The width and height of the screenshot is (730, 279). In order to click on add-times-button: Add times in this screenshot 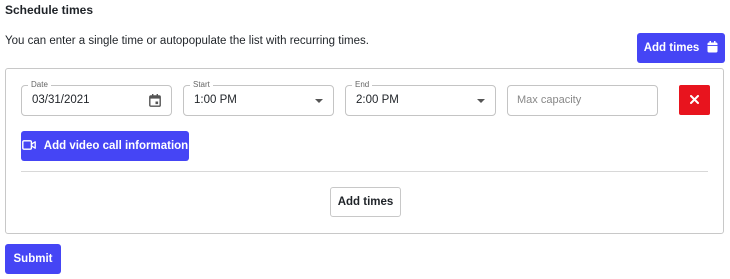, I will do `click(681, 48)`.